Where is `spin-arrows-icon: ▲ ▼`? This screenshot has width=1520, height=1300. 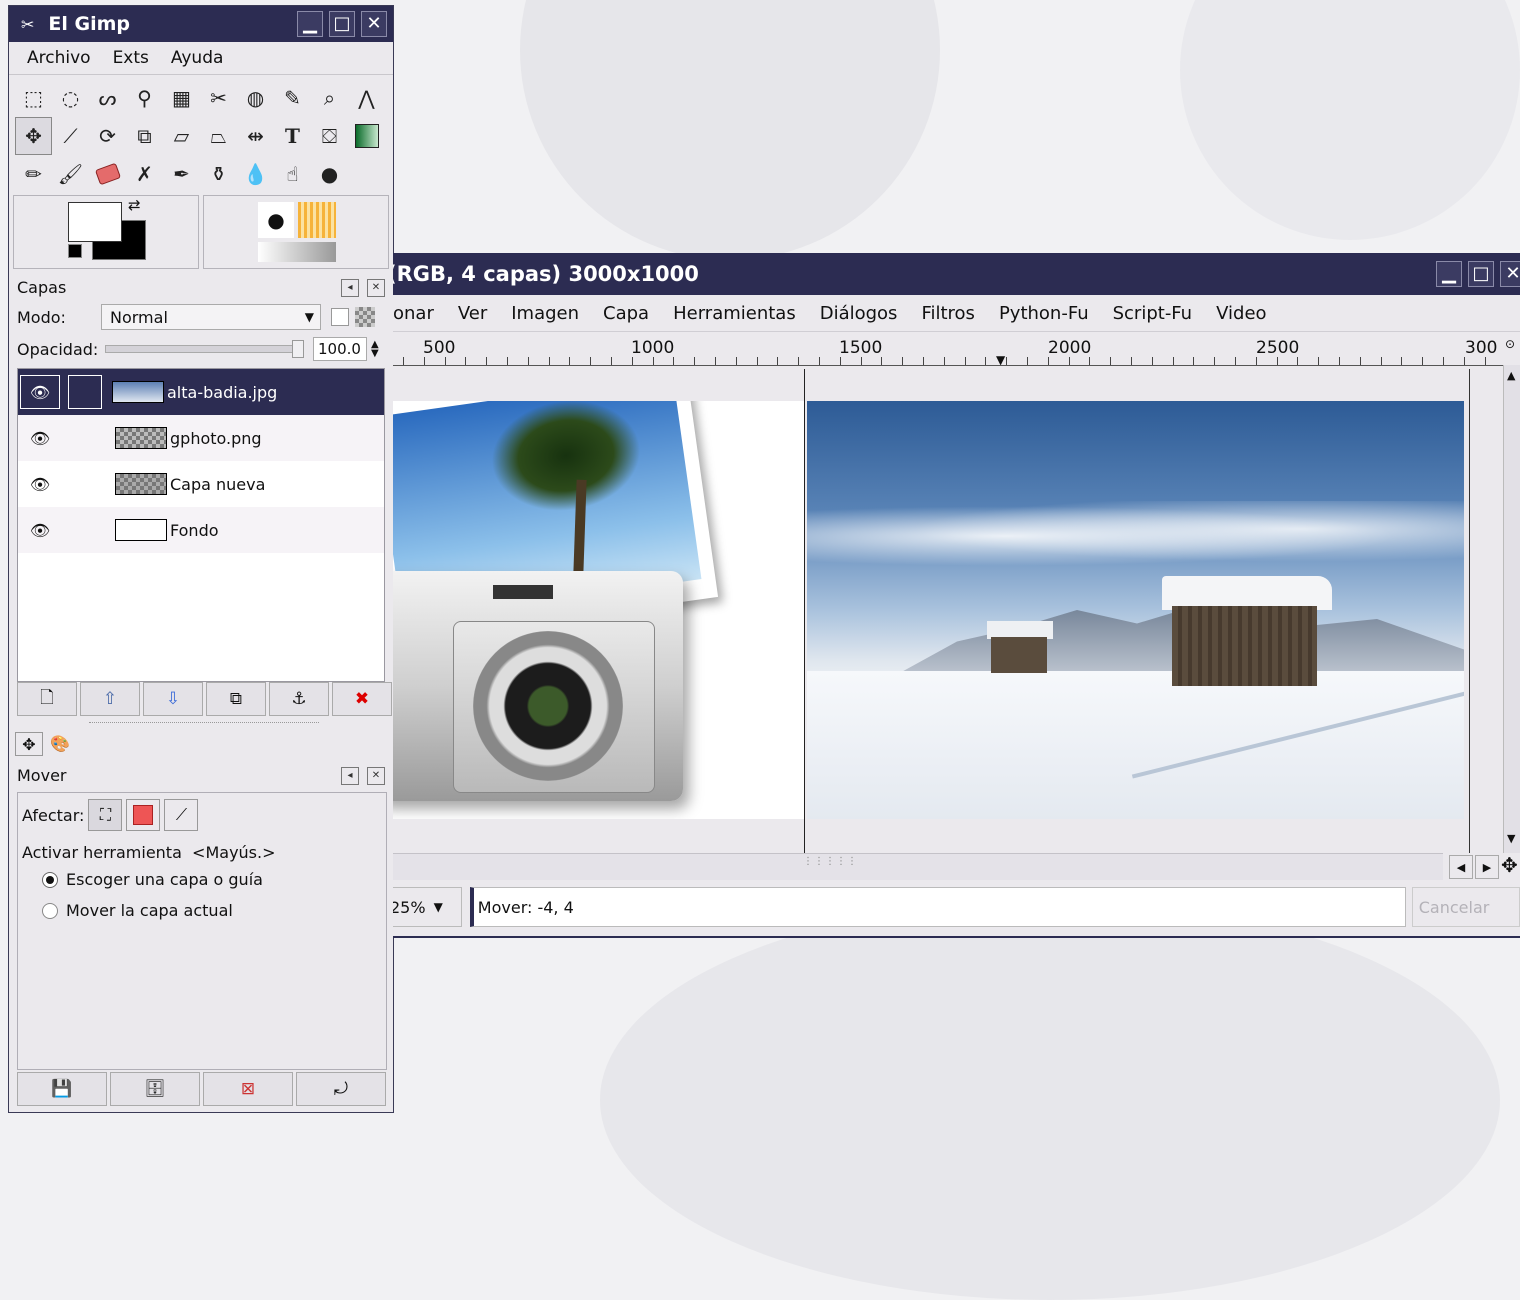
spin-arrows-icon: ▲ ▼ is located at coordinates (375, 349).